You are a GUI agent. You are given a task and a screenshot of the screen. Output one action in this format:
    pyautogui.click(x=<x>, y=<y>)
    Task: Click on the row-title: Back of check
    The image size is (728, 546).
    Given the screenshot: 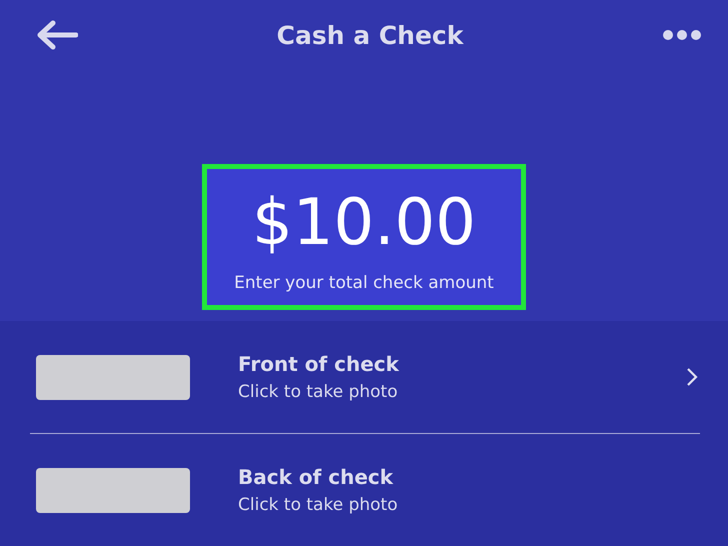 What is the action you would take?
    pyautogui.click(x=316, y=477)
    